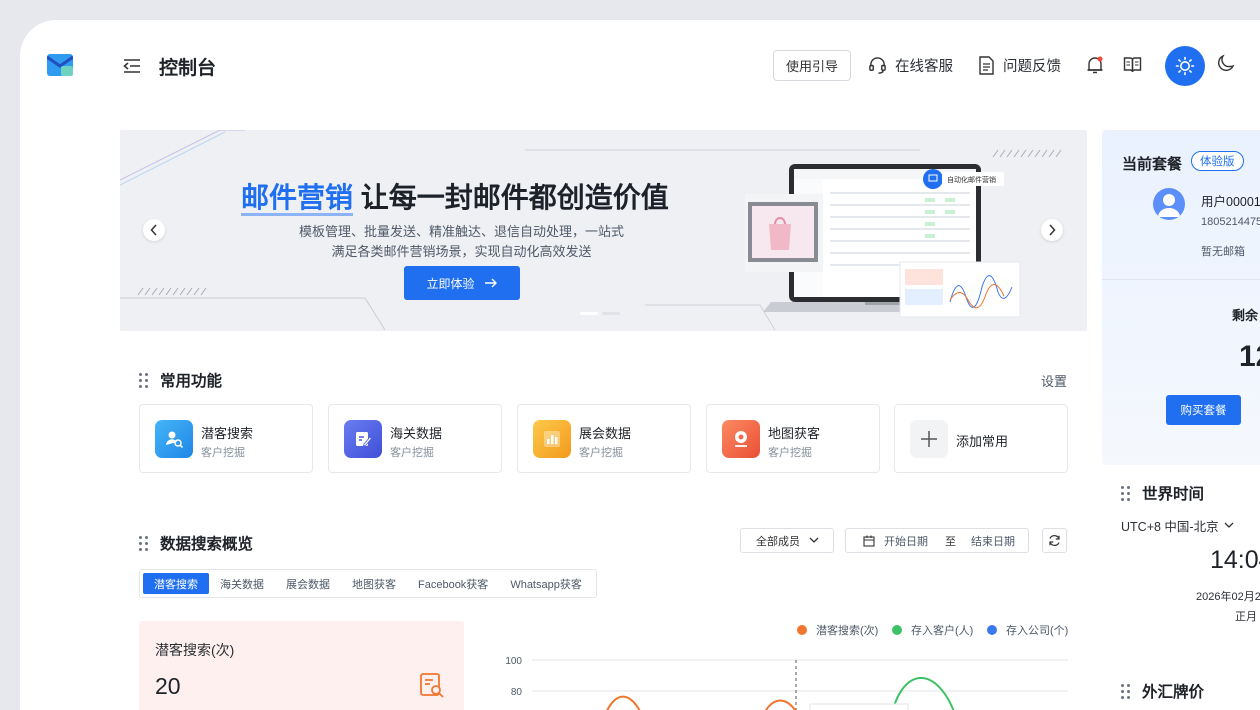  Describe the element at coordinates (462, 283) in the screenshot. I see `try-now-button: 立即体验` at that location.